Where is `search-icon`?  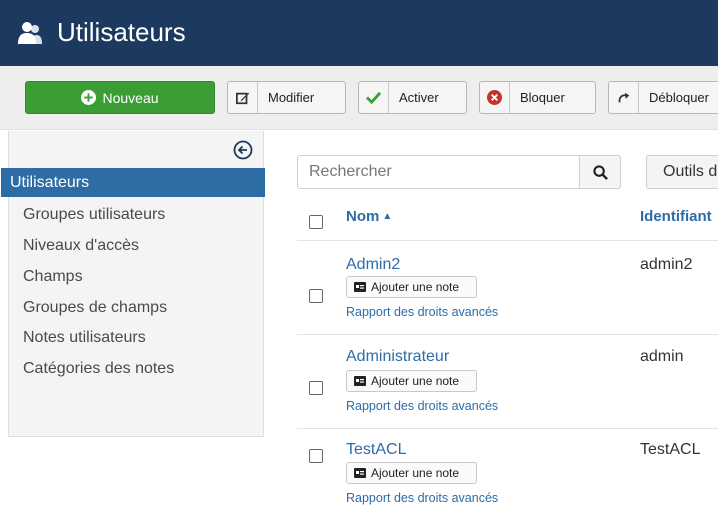 search-icon is located at coordinates (600, 172).